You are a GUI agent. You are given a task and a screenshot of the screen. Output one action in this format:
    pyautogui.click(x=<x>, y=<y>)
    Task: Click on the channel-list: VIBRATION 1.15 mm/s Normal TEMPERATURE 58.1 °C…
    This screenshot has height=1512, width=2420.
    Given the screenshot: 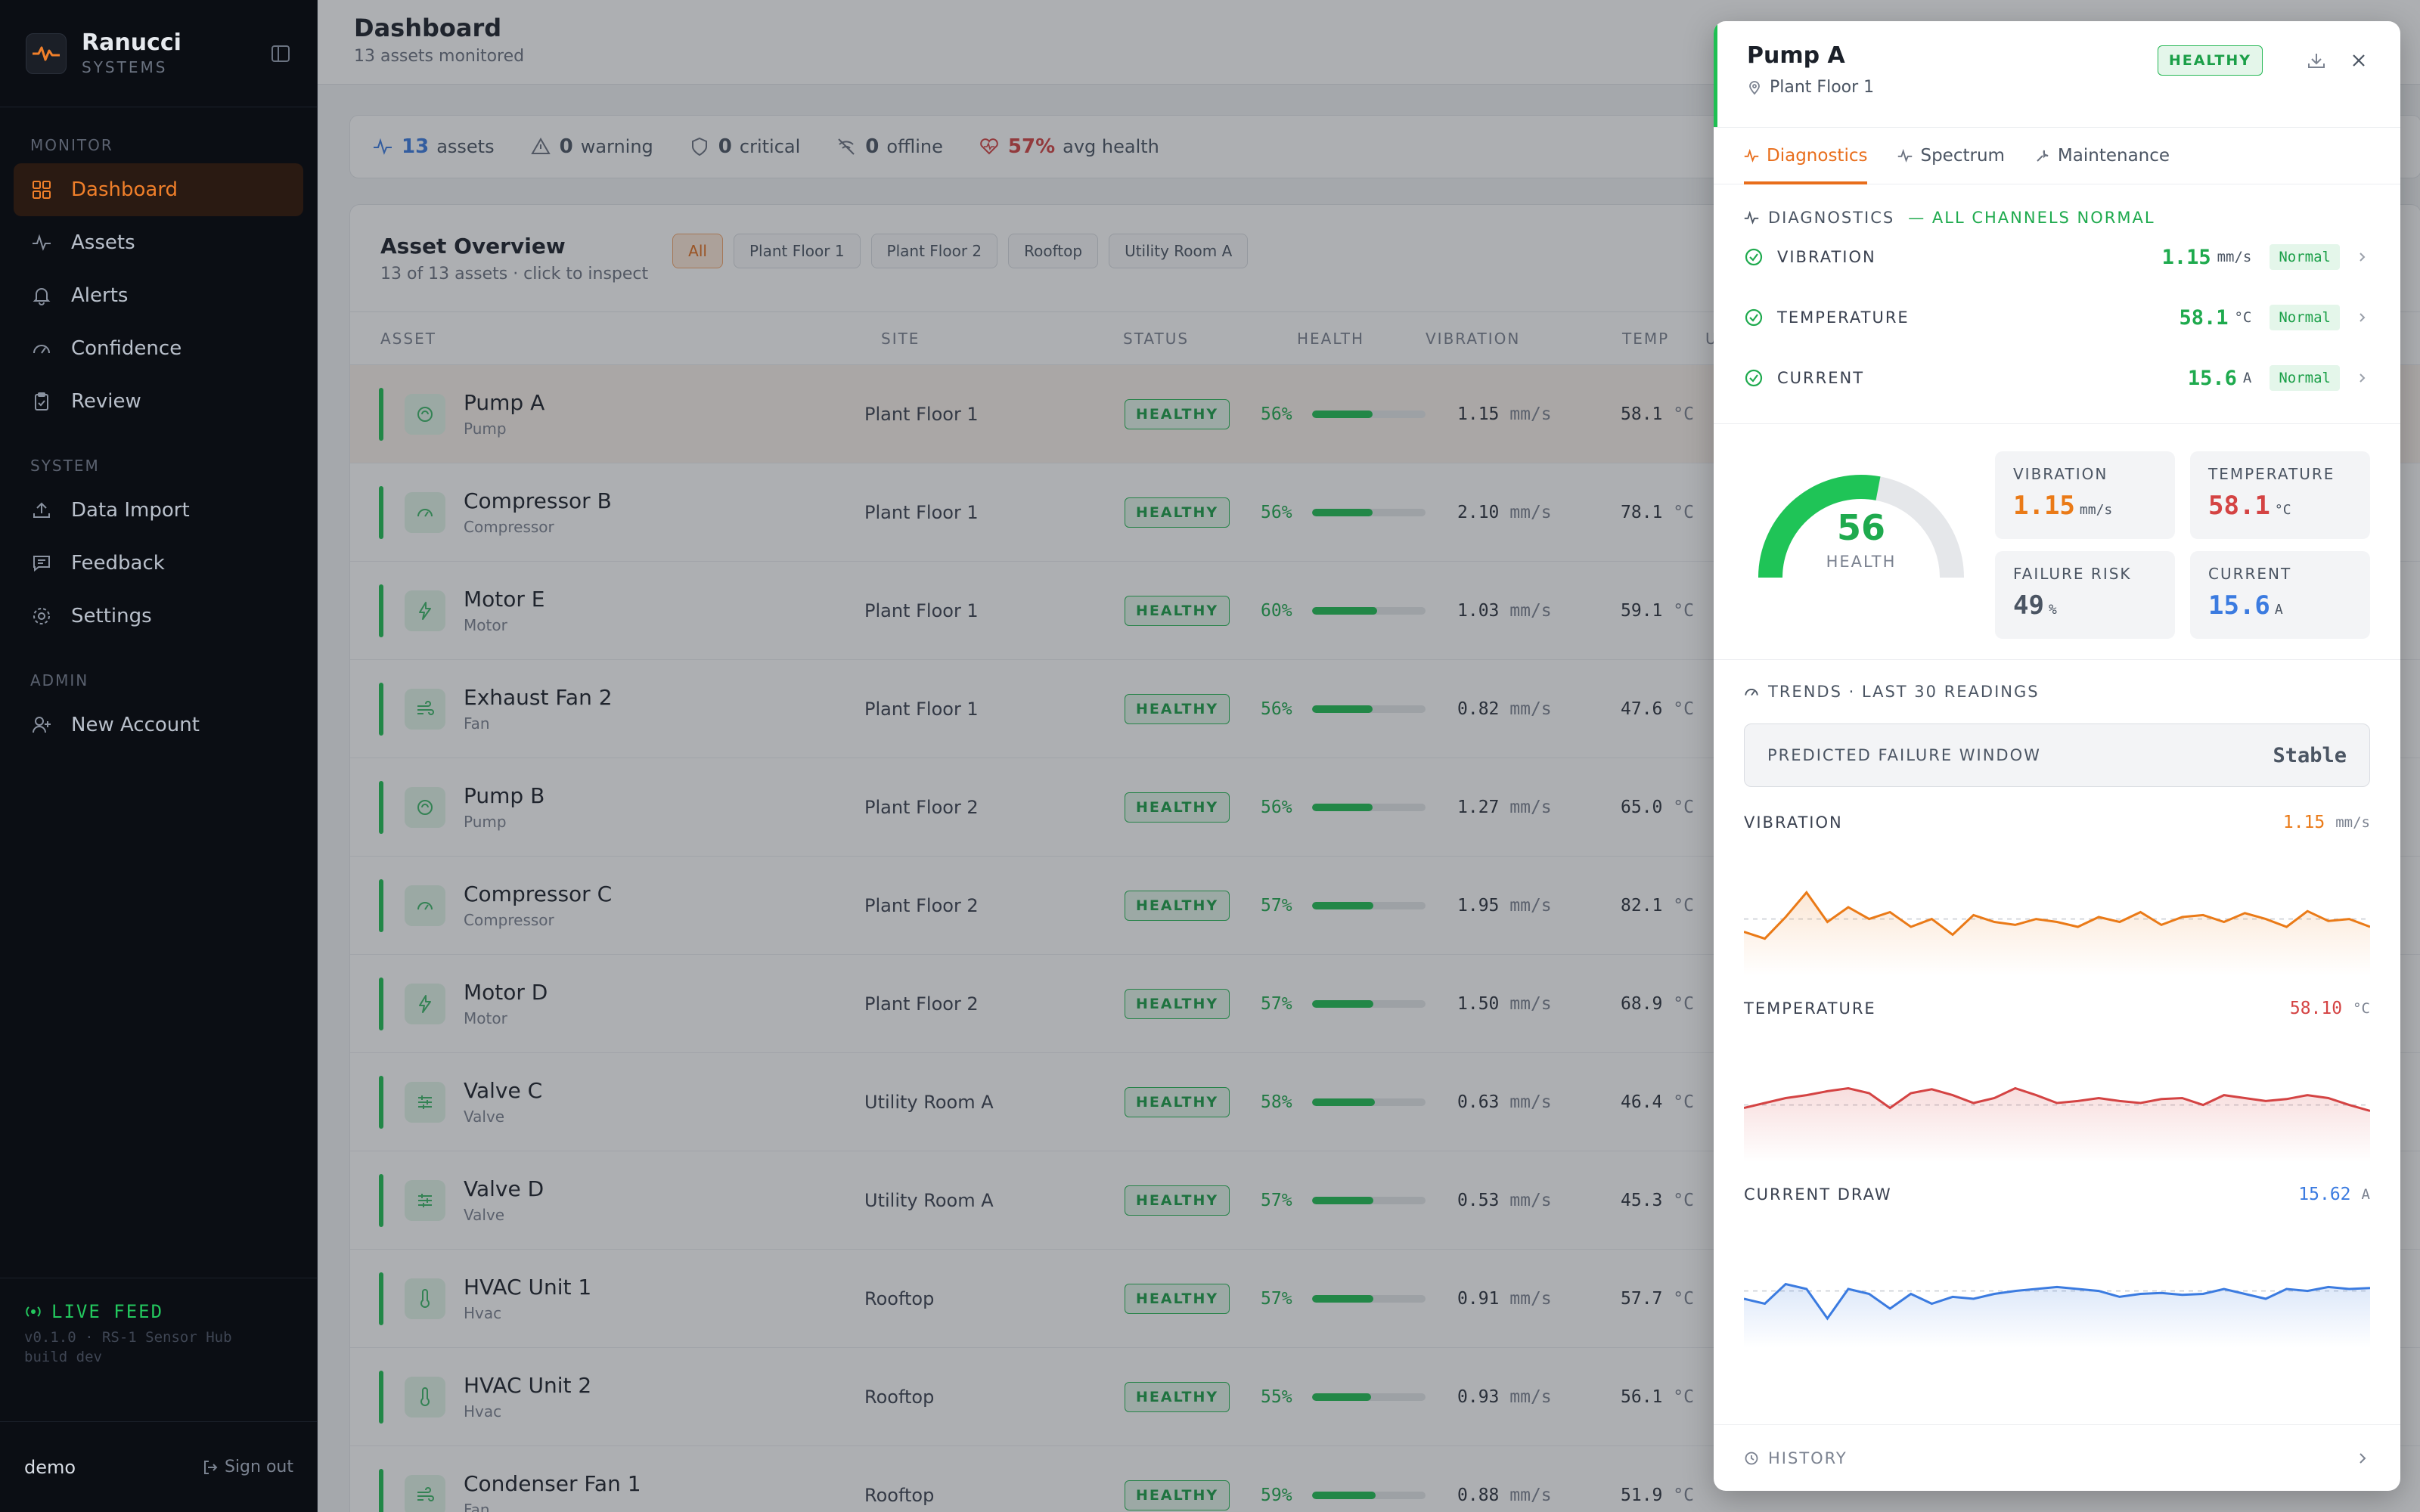 What is the action you would take?
    pyautogui.click(x=2057, y=317)
    